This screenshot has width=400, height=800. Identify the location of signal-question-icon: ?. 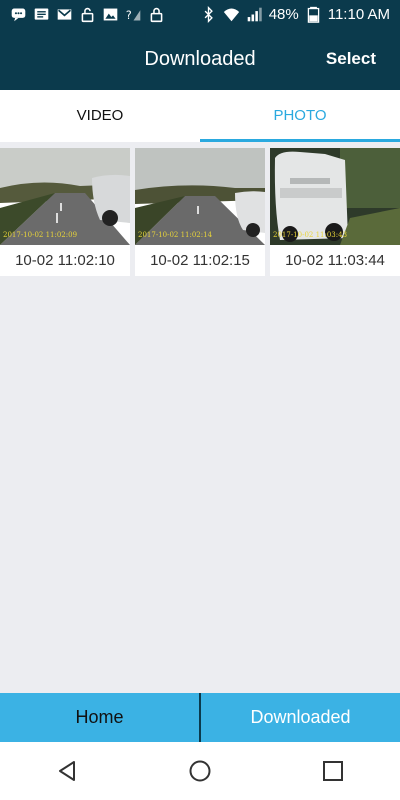
(133, 14).